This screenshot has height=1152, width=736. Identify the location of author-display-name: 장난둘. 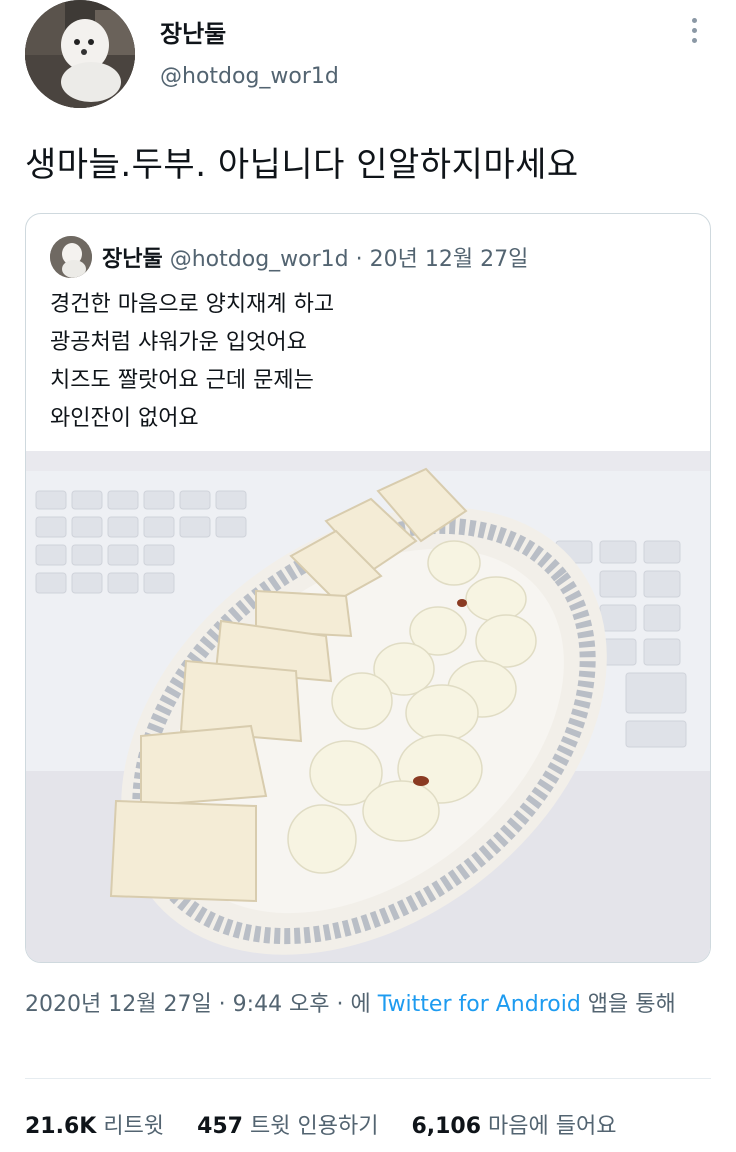
(193, 31).